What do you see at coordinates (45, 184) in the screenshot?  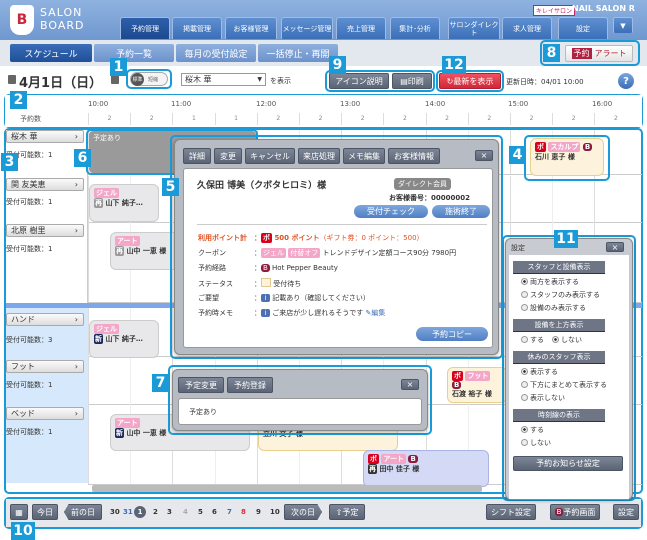 I see `staff-button: 関 友美恵` at bounding box center [45, 184].